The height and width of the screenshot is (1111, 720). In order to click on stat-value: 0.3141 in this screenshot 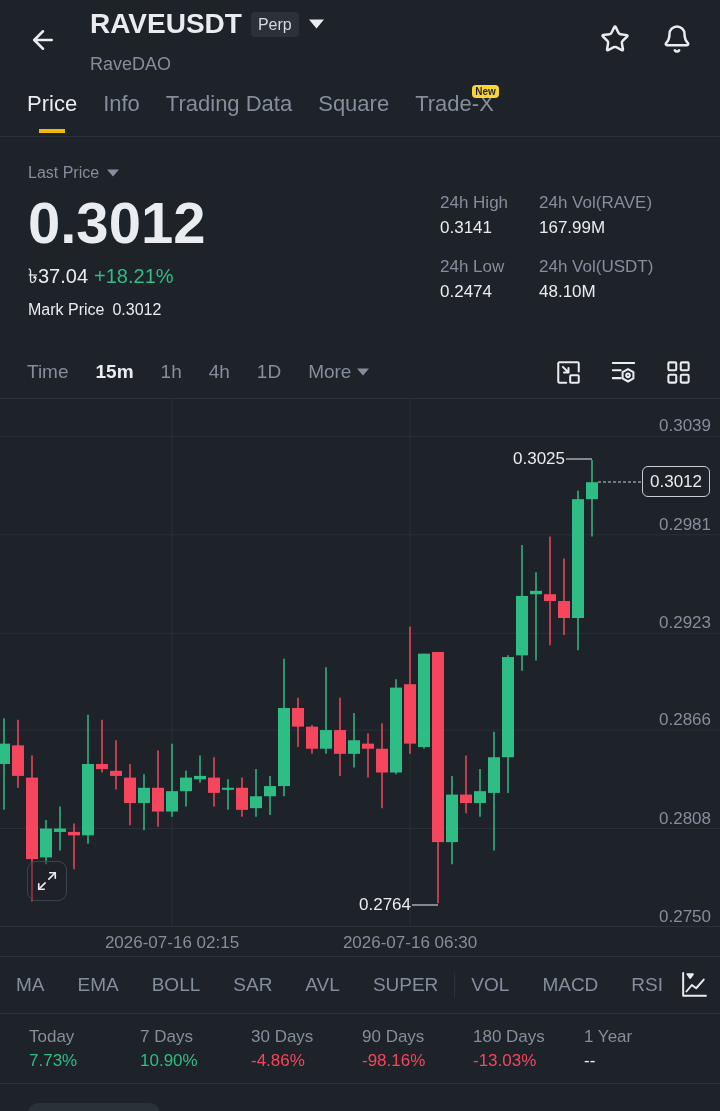, I will do `click(466, 228)`.